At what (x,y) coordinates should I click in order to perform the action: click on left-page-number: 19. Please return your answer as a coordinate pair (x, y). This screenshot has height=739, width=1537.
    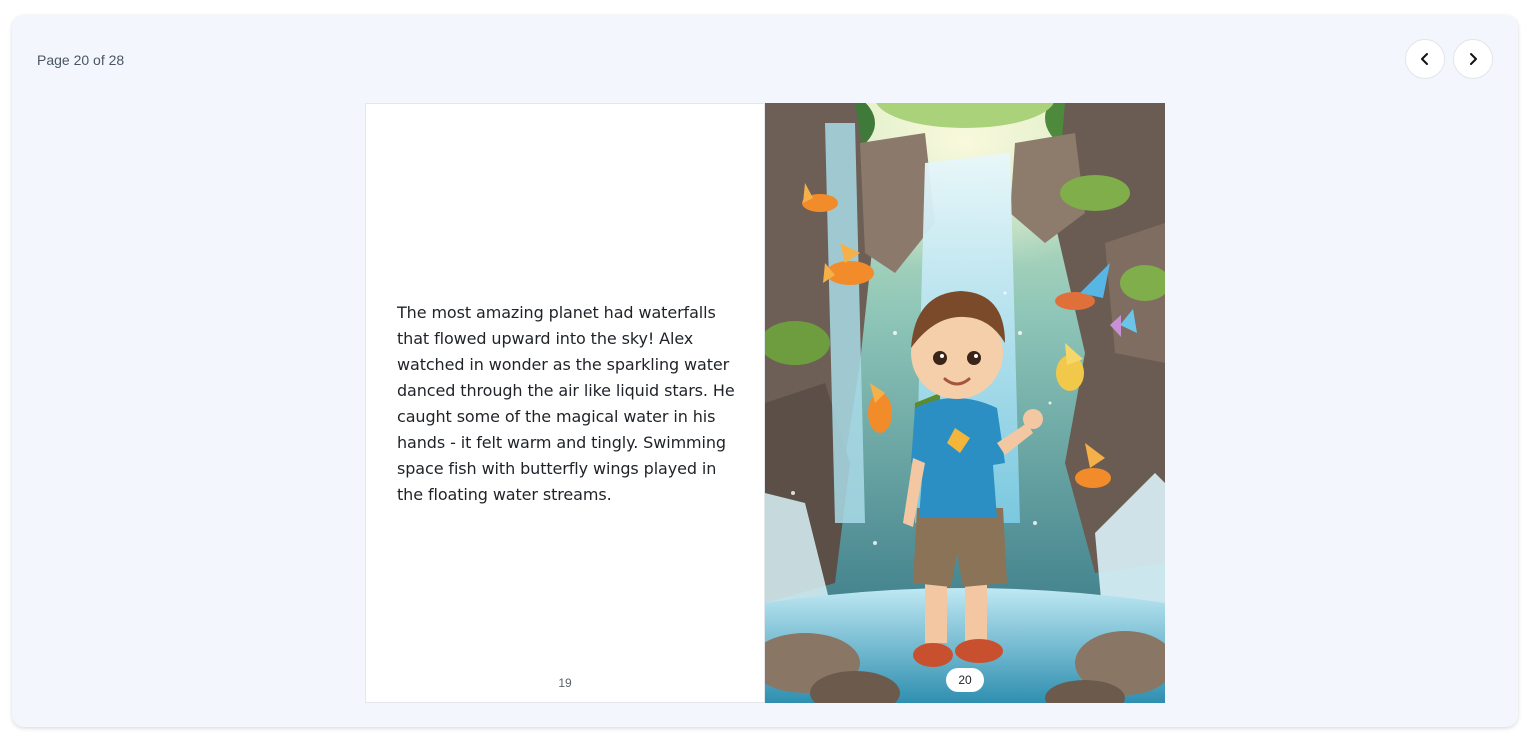
    Looking at the image, I should click on (565, 683).